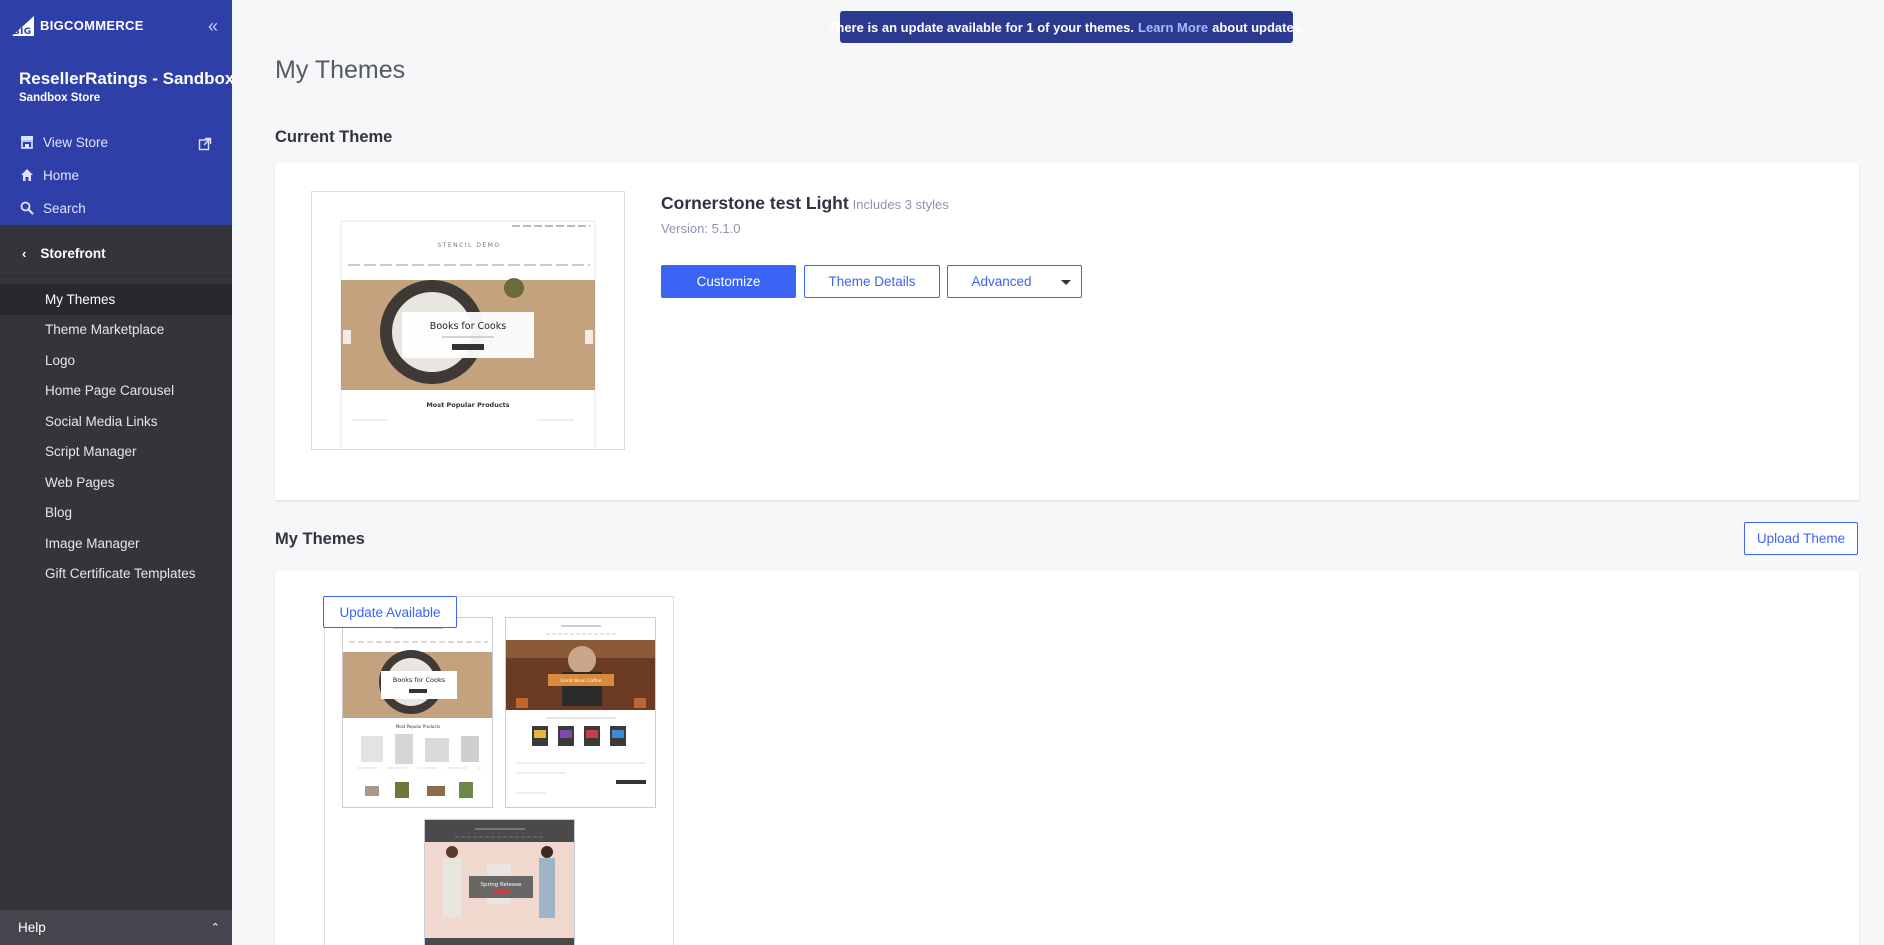  What do you see at coordinates (22, 31) in the screenshot?
I see `svg-text: BIG` at bounding box center [22, 31].